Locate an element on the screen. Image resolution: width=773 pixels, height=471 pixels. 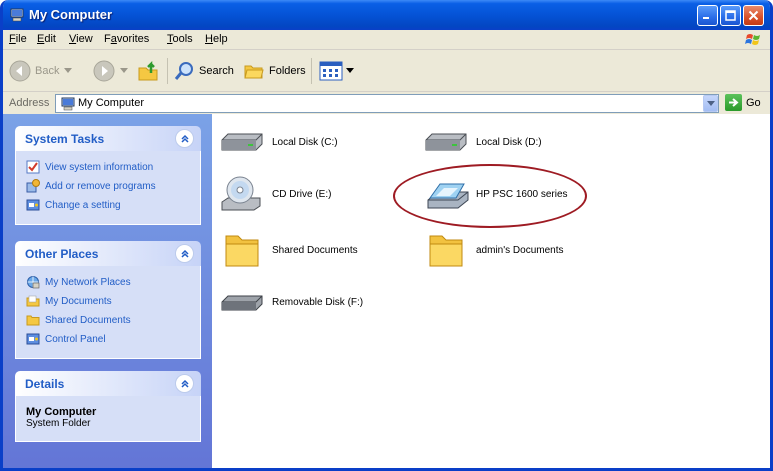
menu-help-accel: H is located at coordinates (209, 39).